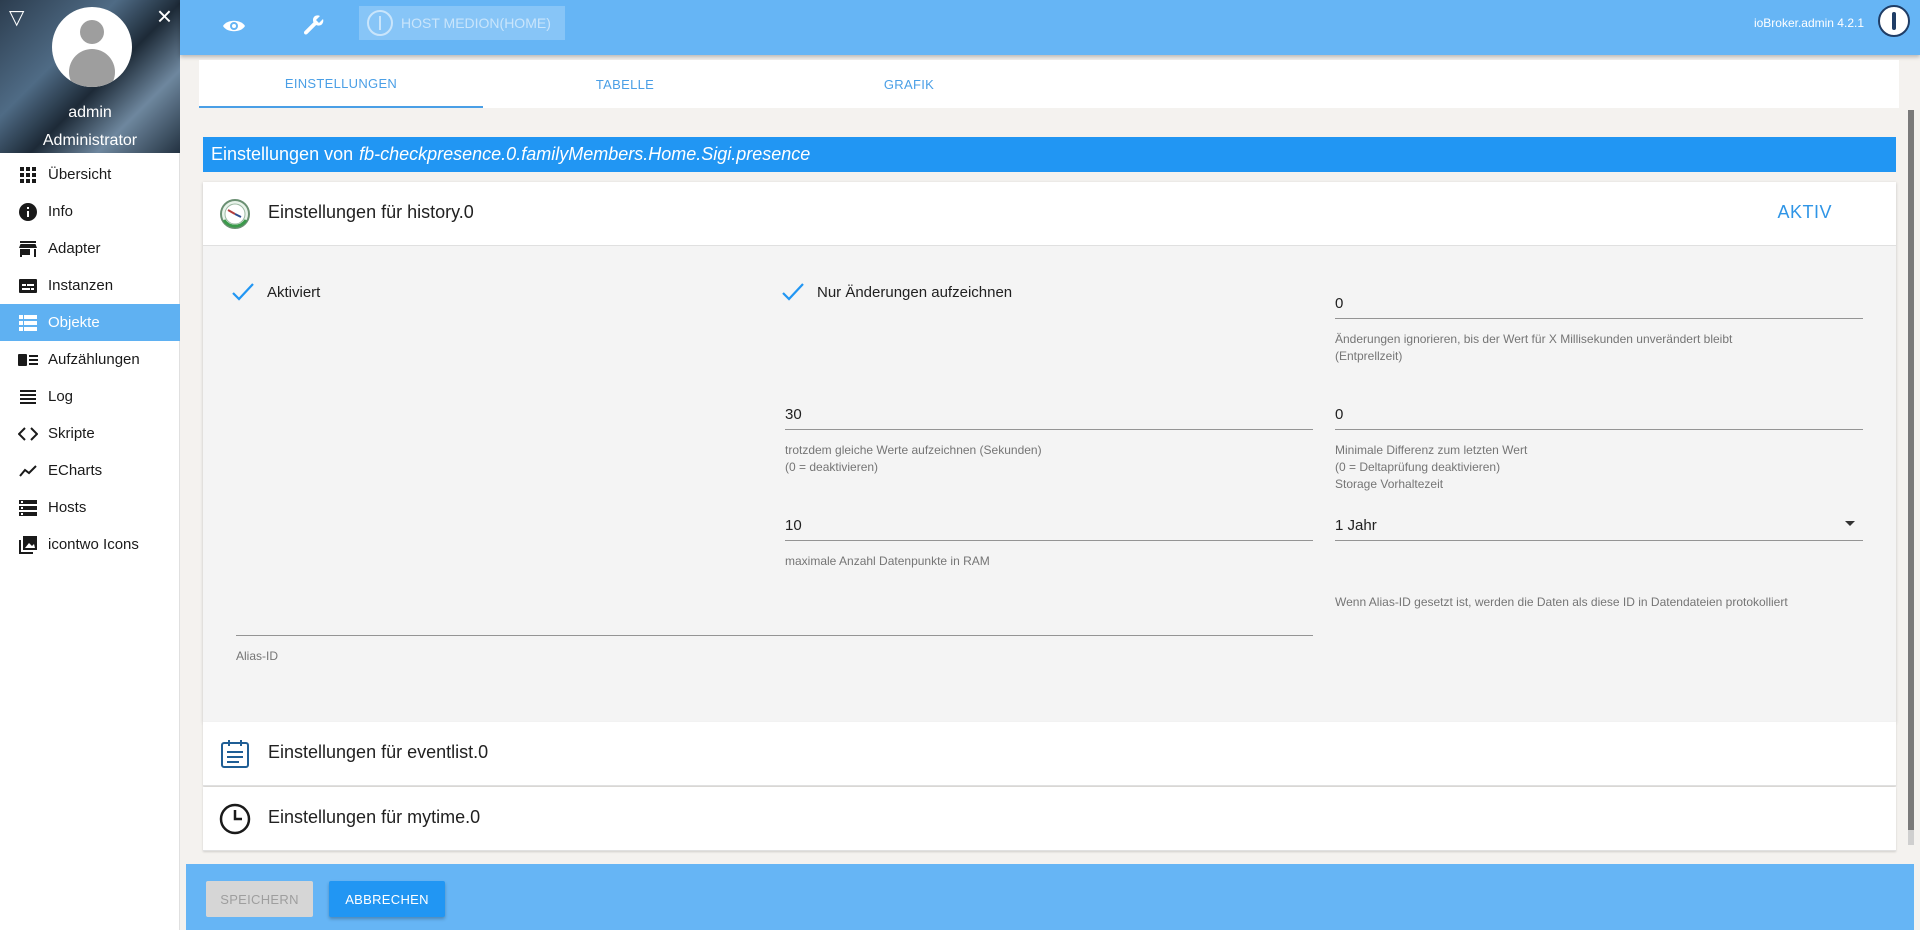  What do you see at coordinates (243, 292) in the screenshot?
I see `checkmark-icon` at bounding box center [243, 292].